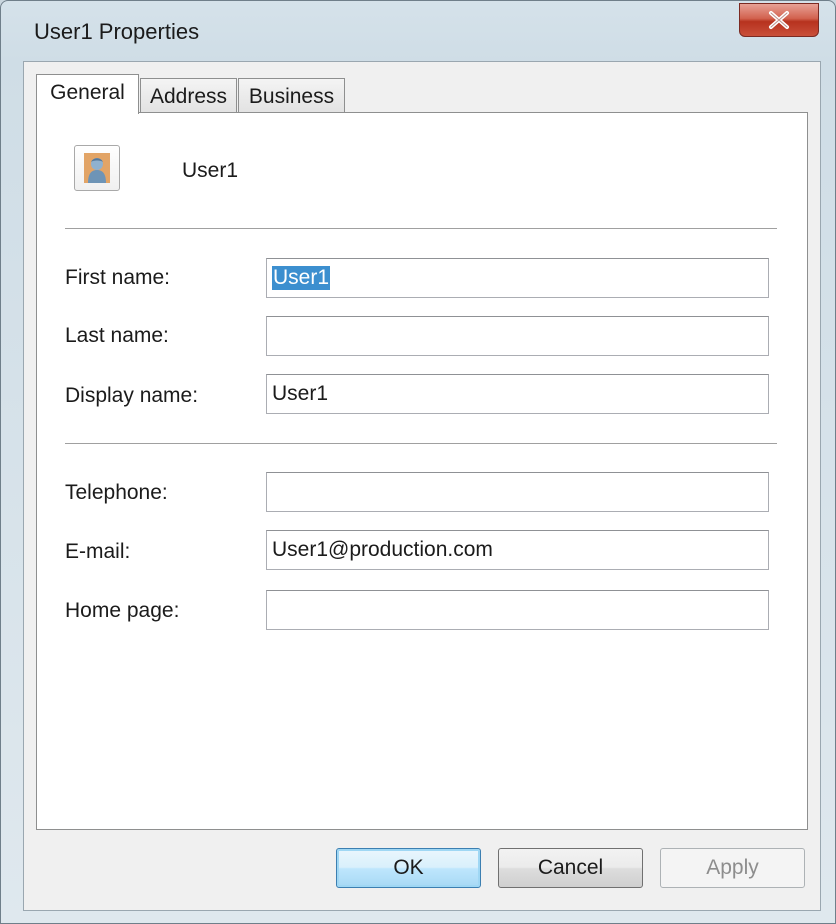 The height and width of the screenshot is (924, 836). I want to click on user-display-name: User1, so click(210, 170).